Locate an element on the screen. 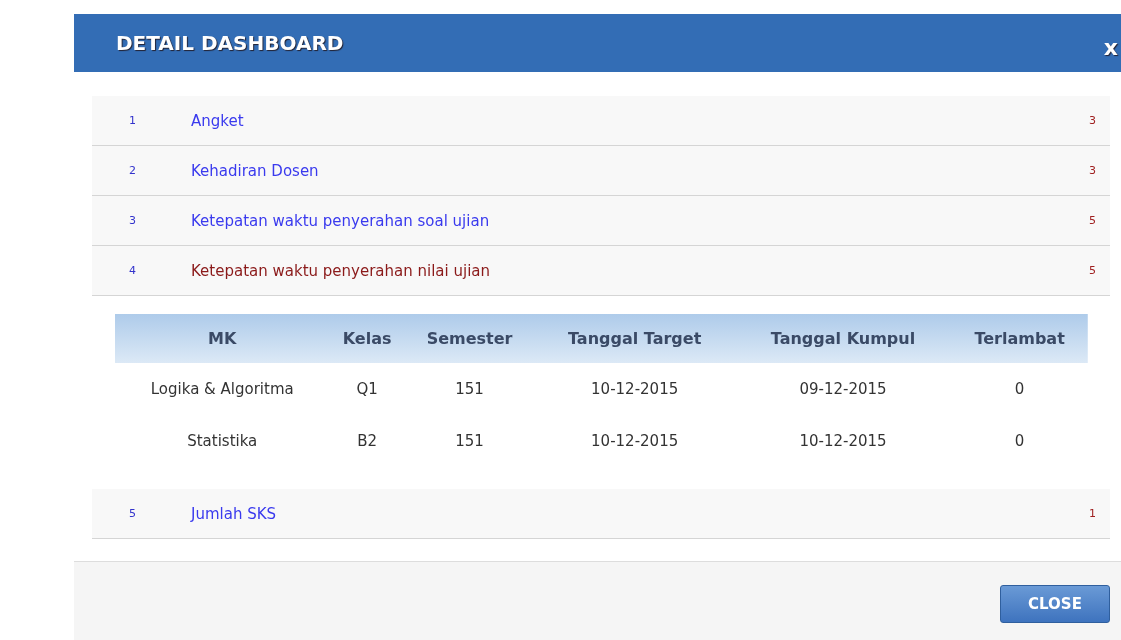  item-number: 5 is located at coordinates (132, 513).